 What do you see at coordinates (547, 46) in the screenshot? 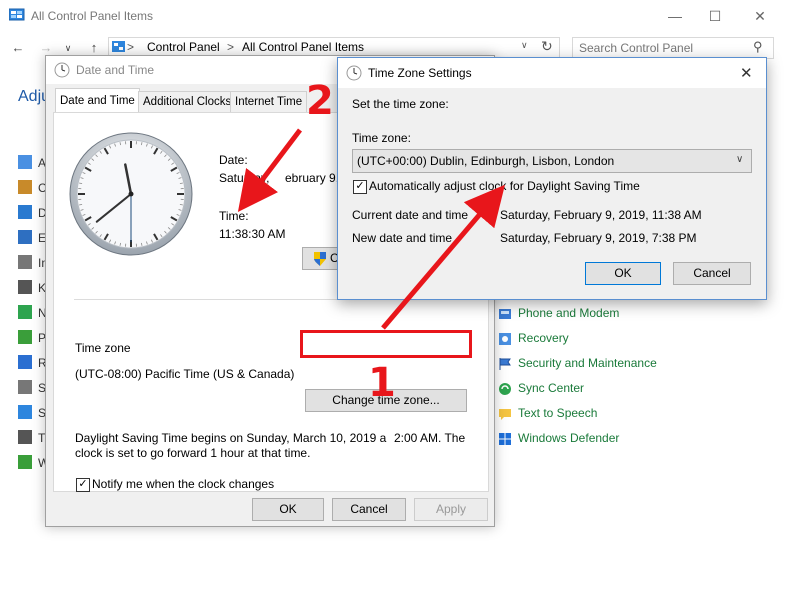
I see `refresh-icon: ↻` at bounding box center [547, 46].